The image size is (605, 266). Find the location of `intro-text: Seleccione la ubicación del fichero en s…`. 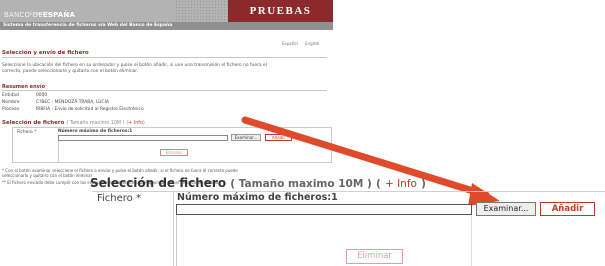

intro-text: Seleccione la ubicación del fichero en s… is located at coordinates (134, 65).